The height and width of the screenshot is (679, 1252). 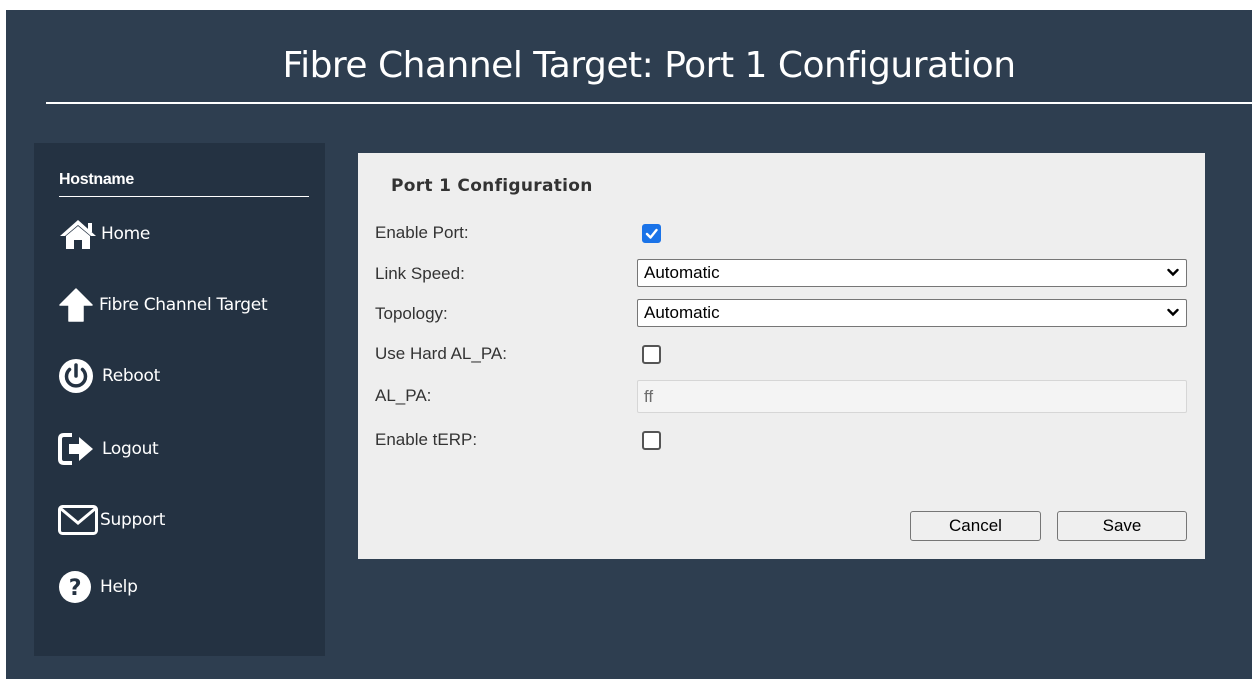 I want to click on sidebar-item-logout: Logout, so click(x=108, y=449).